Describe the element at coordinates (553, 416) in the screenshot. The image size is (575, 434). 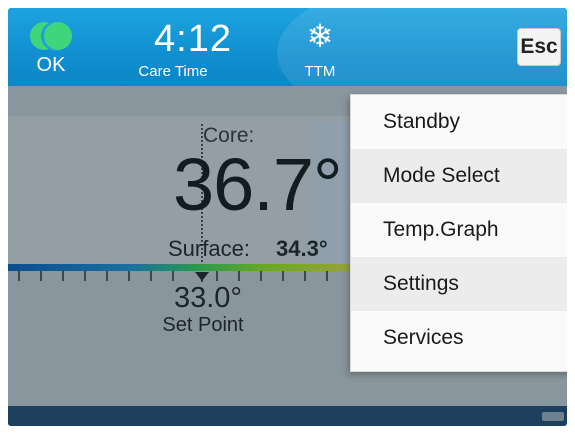
I see `battery-icon` at that location.